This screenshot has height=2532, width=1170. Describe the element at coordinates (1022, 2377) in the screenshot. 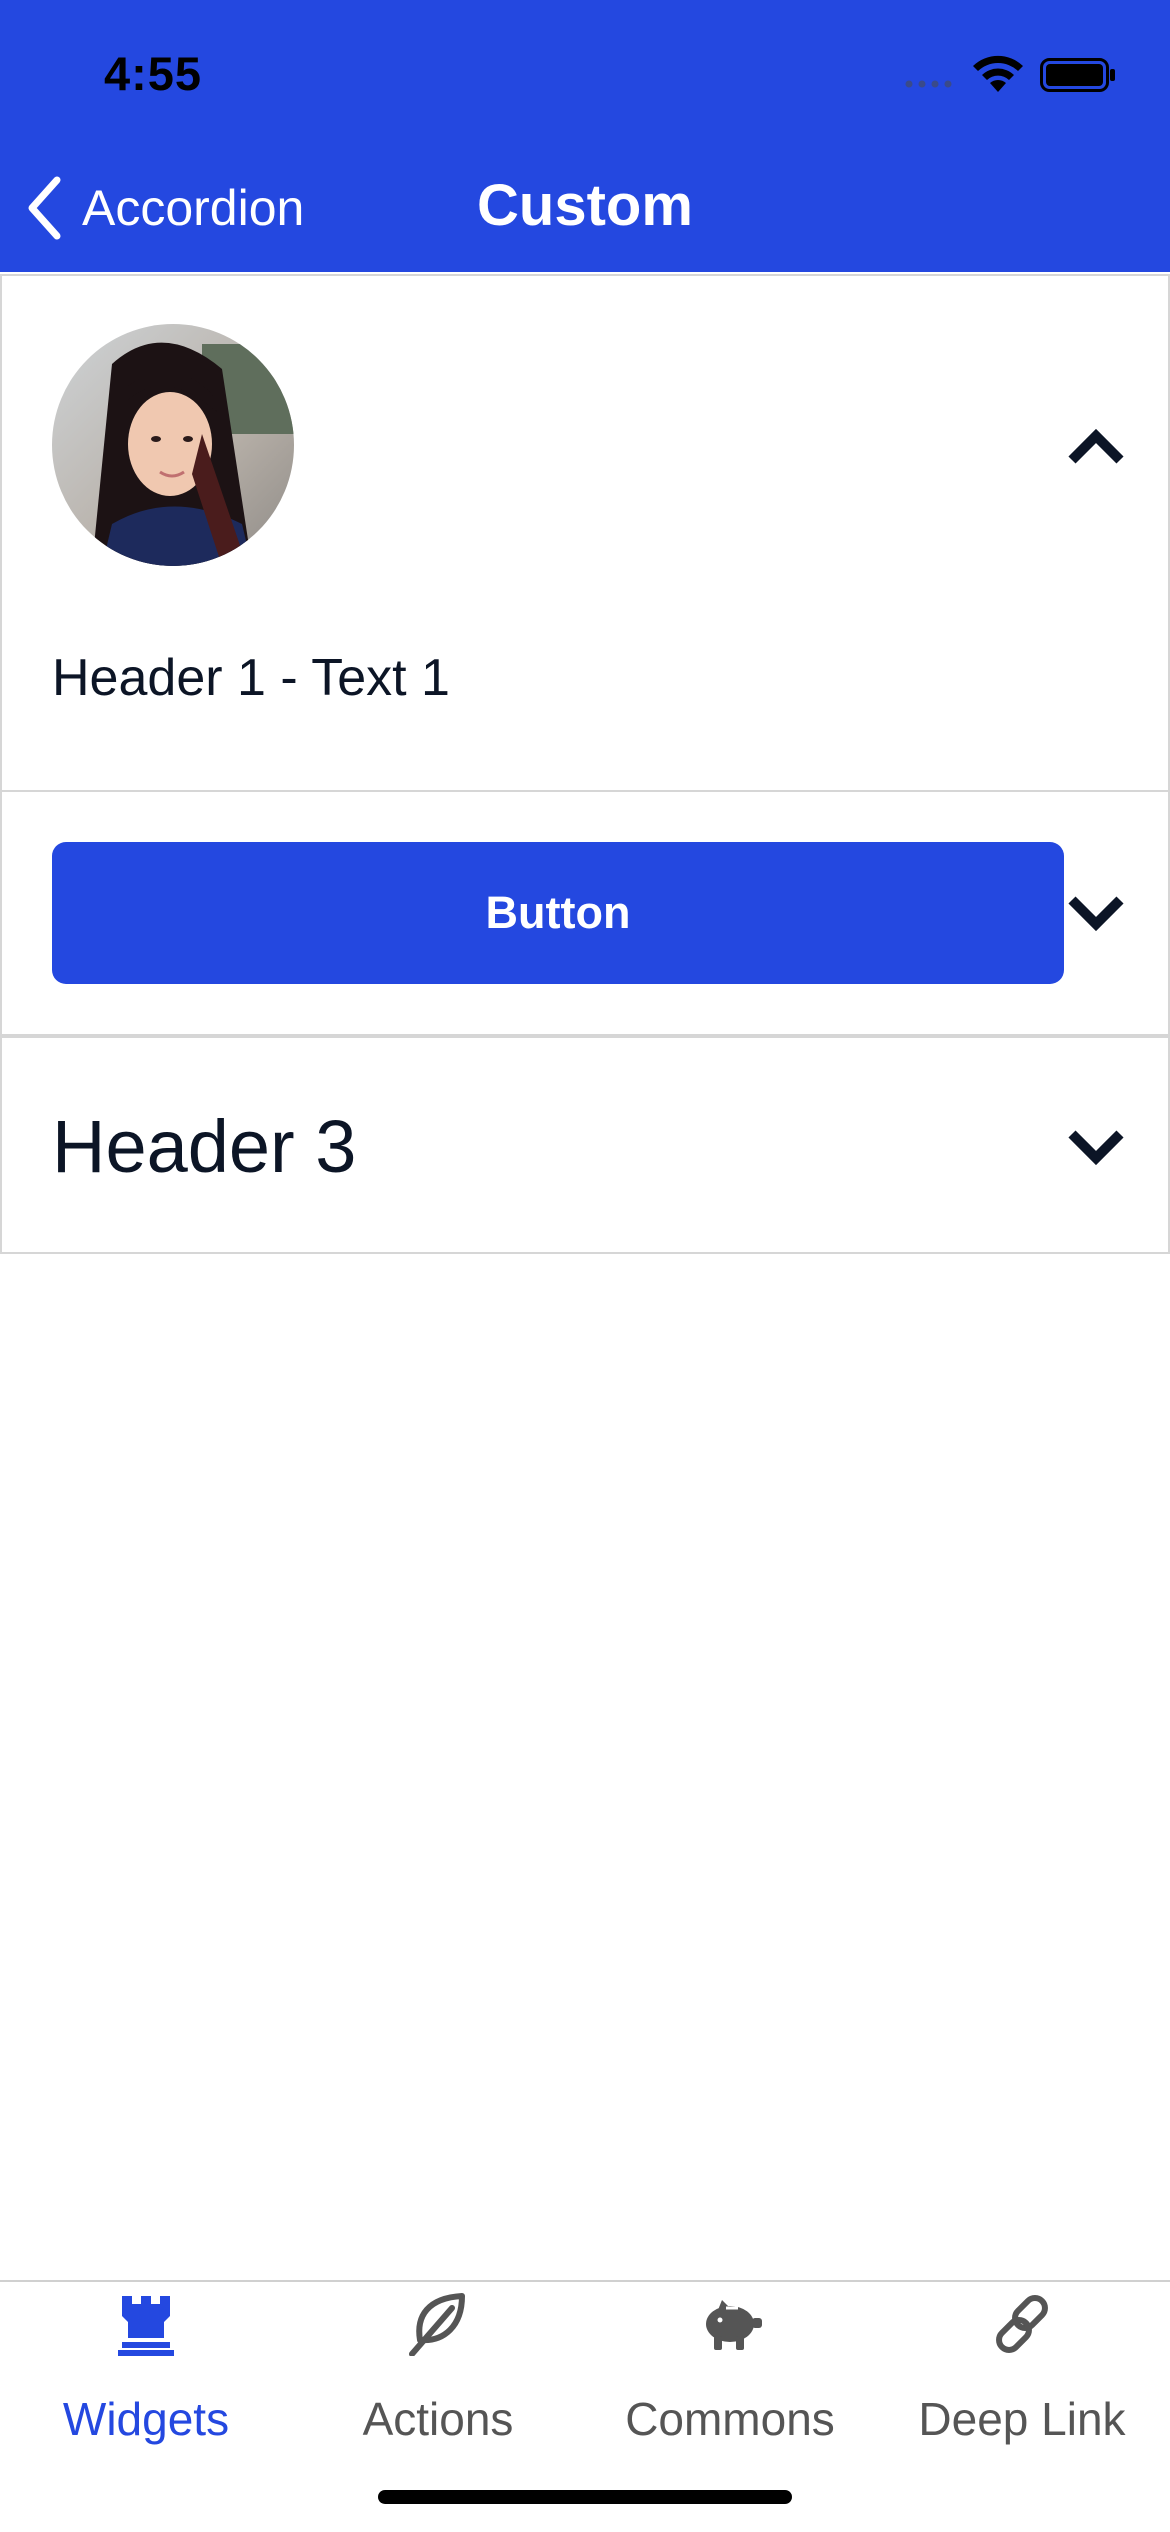

I see `tab-deep-link: Deep Link` at that location.